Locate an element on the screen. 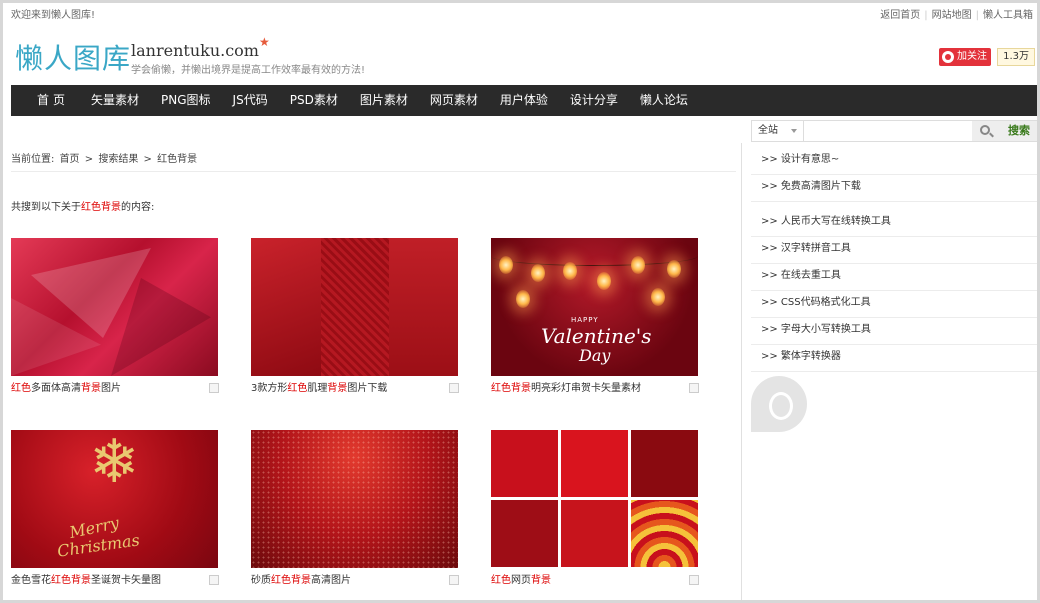  sidebar-link: >> 字母大小写转换工具 is located at coordinates (894, 331).